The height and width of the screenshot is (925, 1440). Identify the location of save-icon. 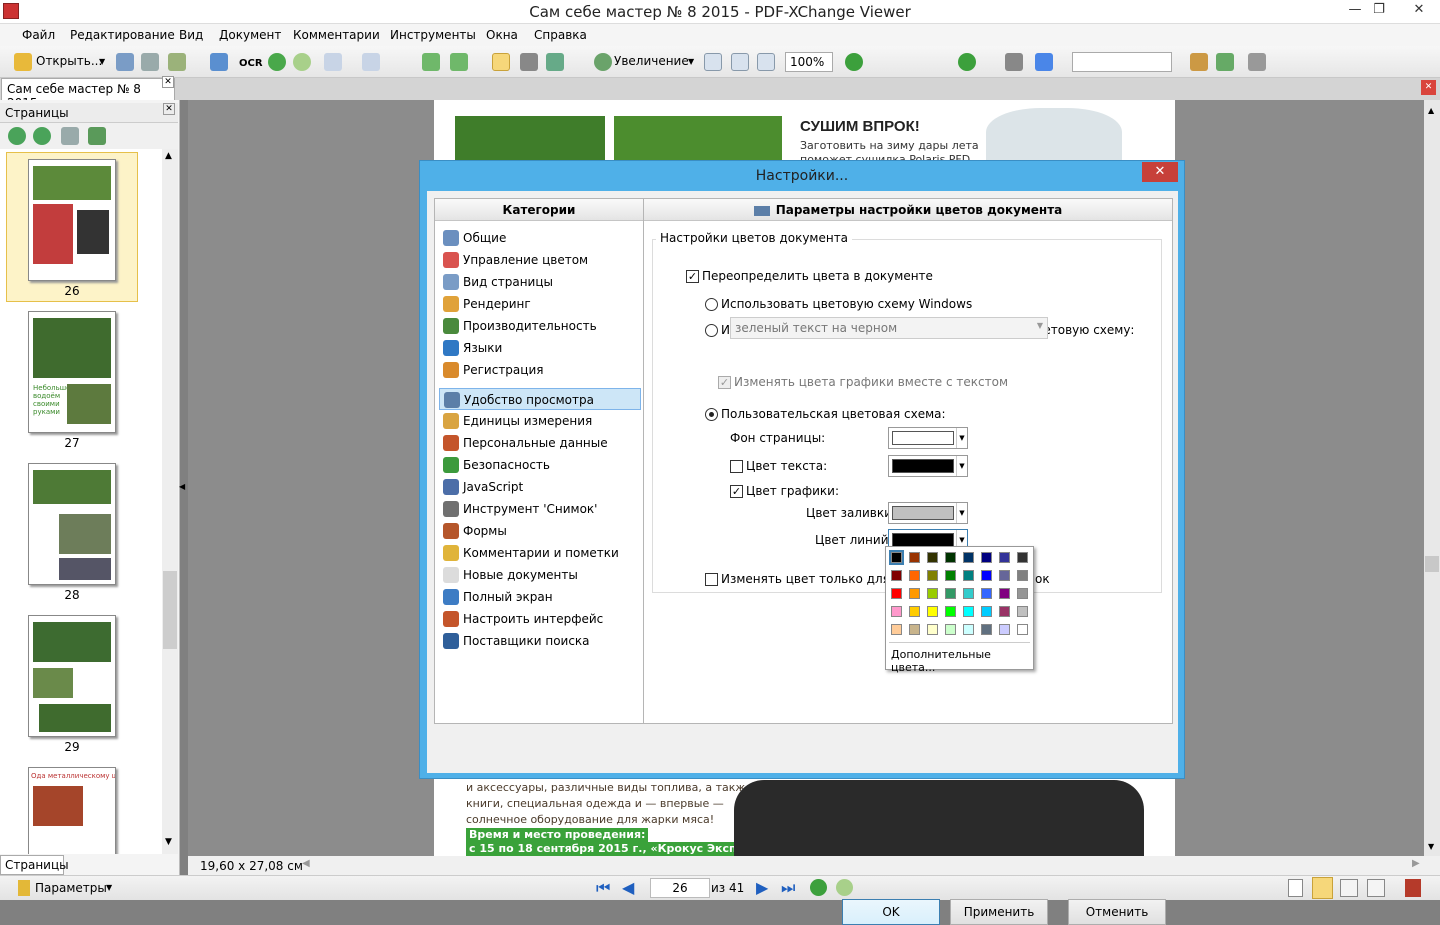
(125, 62).